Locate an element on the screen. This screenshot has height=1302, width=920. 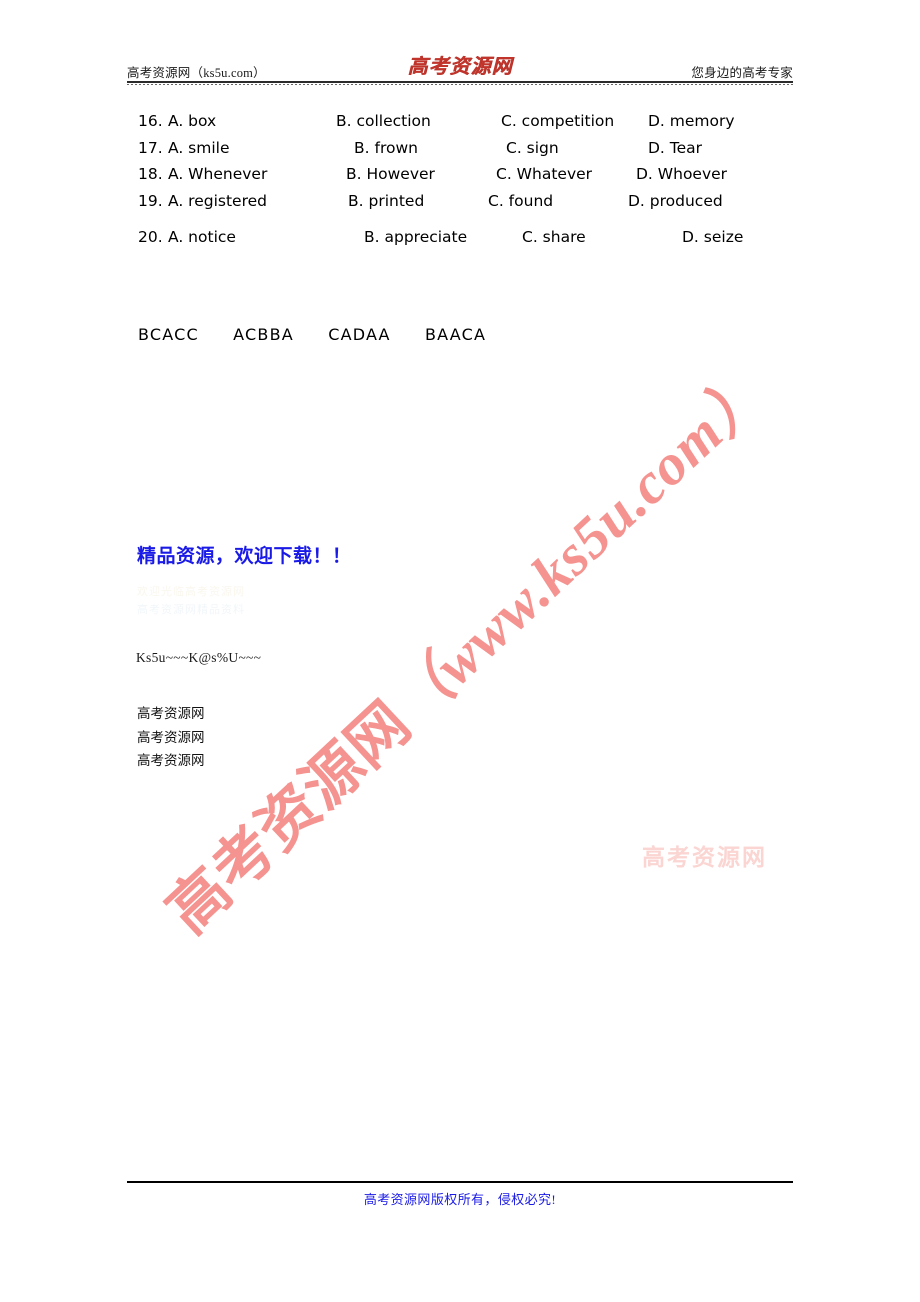
option-b: B. collection is located at coordinates (383, 121).